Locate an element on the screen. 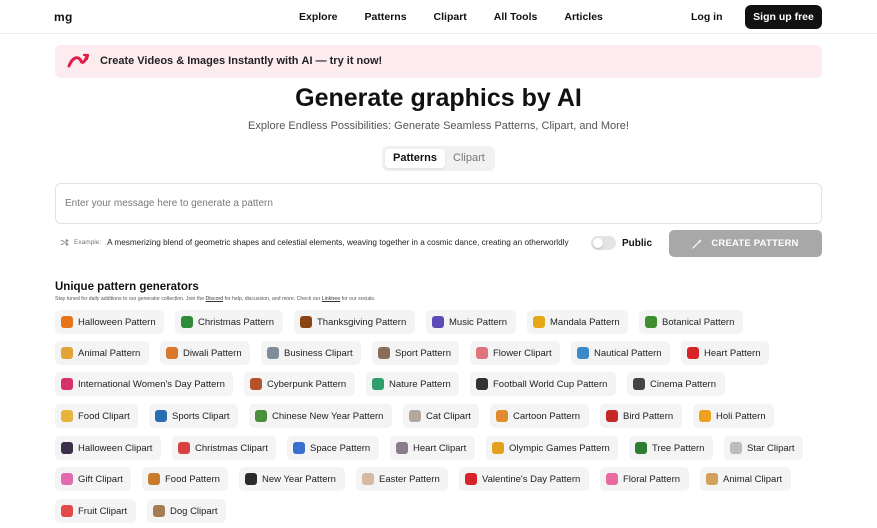 This screenshot has height=528, width=877. create-pattern-button: CREATE PATTERN is located at coordinates (745, 243).